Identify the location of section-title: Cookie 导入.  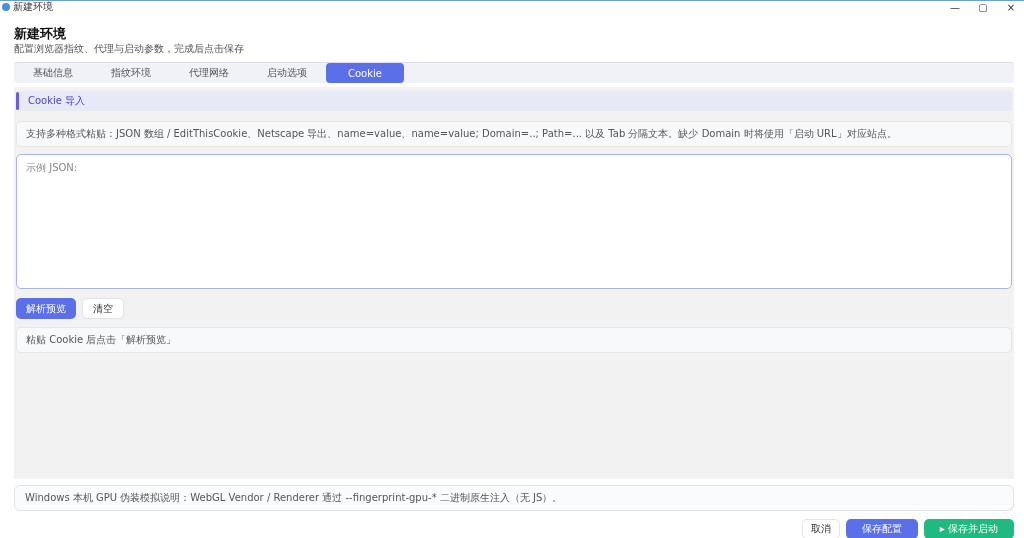
(57, 101).